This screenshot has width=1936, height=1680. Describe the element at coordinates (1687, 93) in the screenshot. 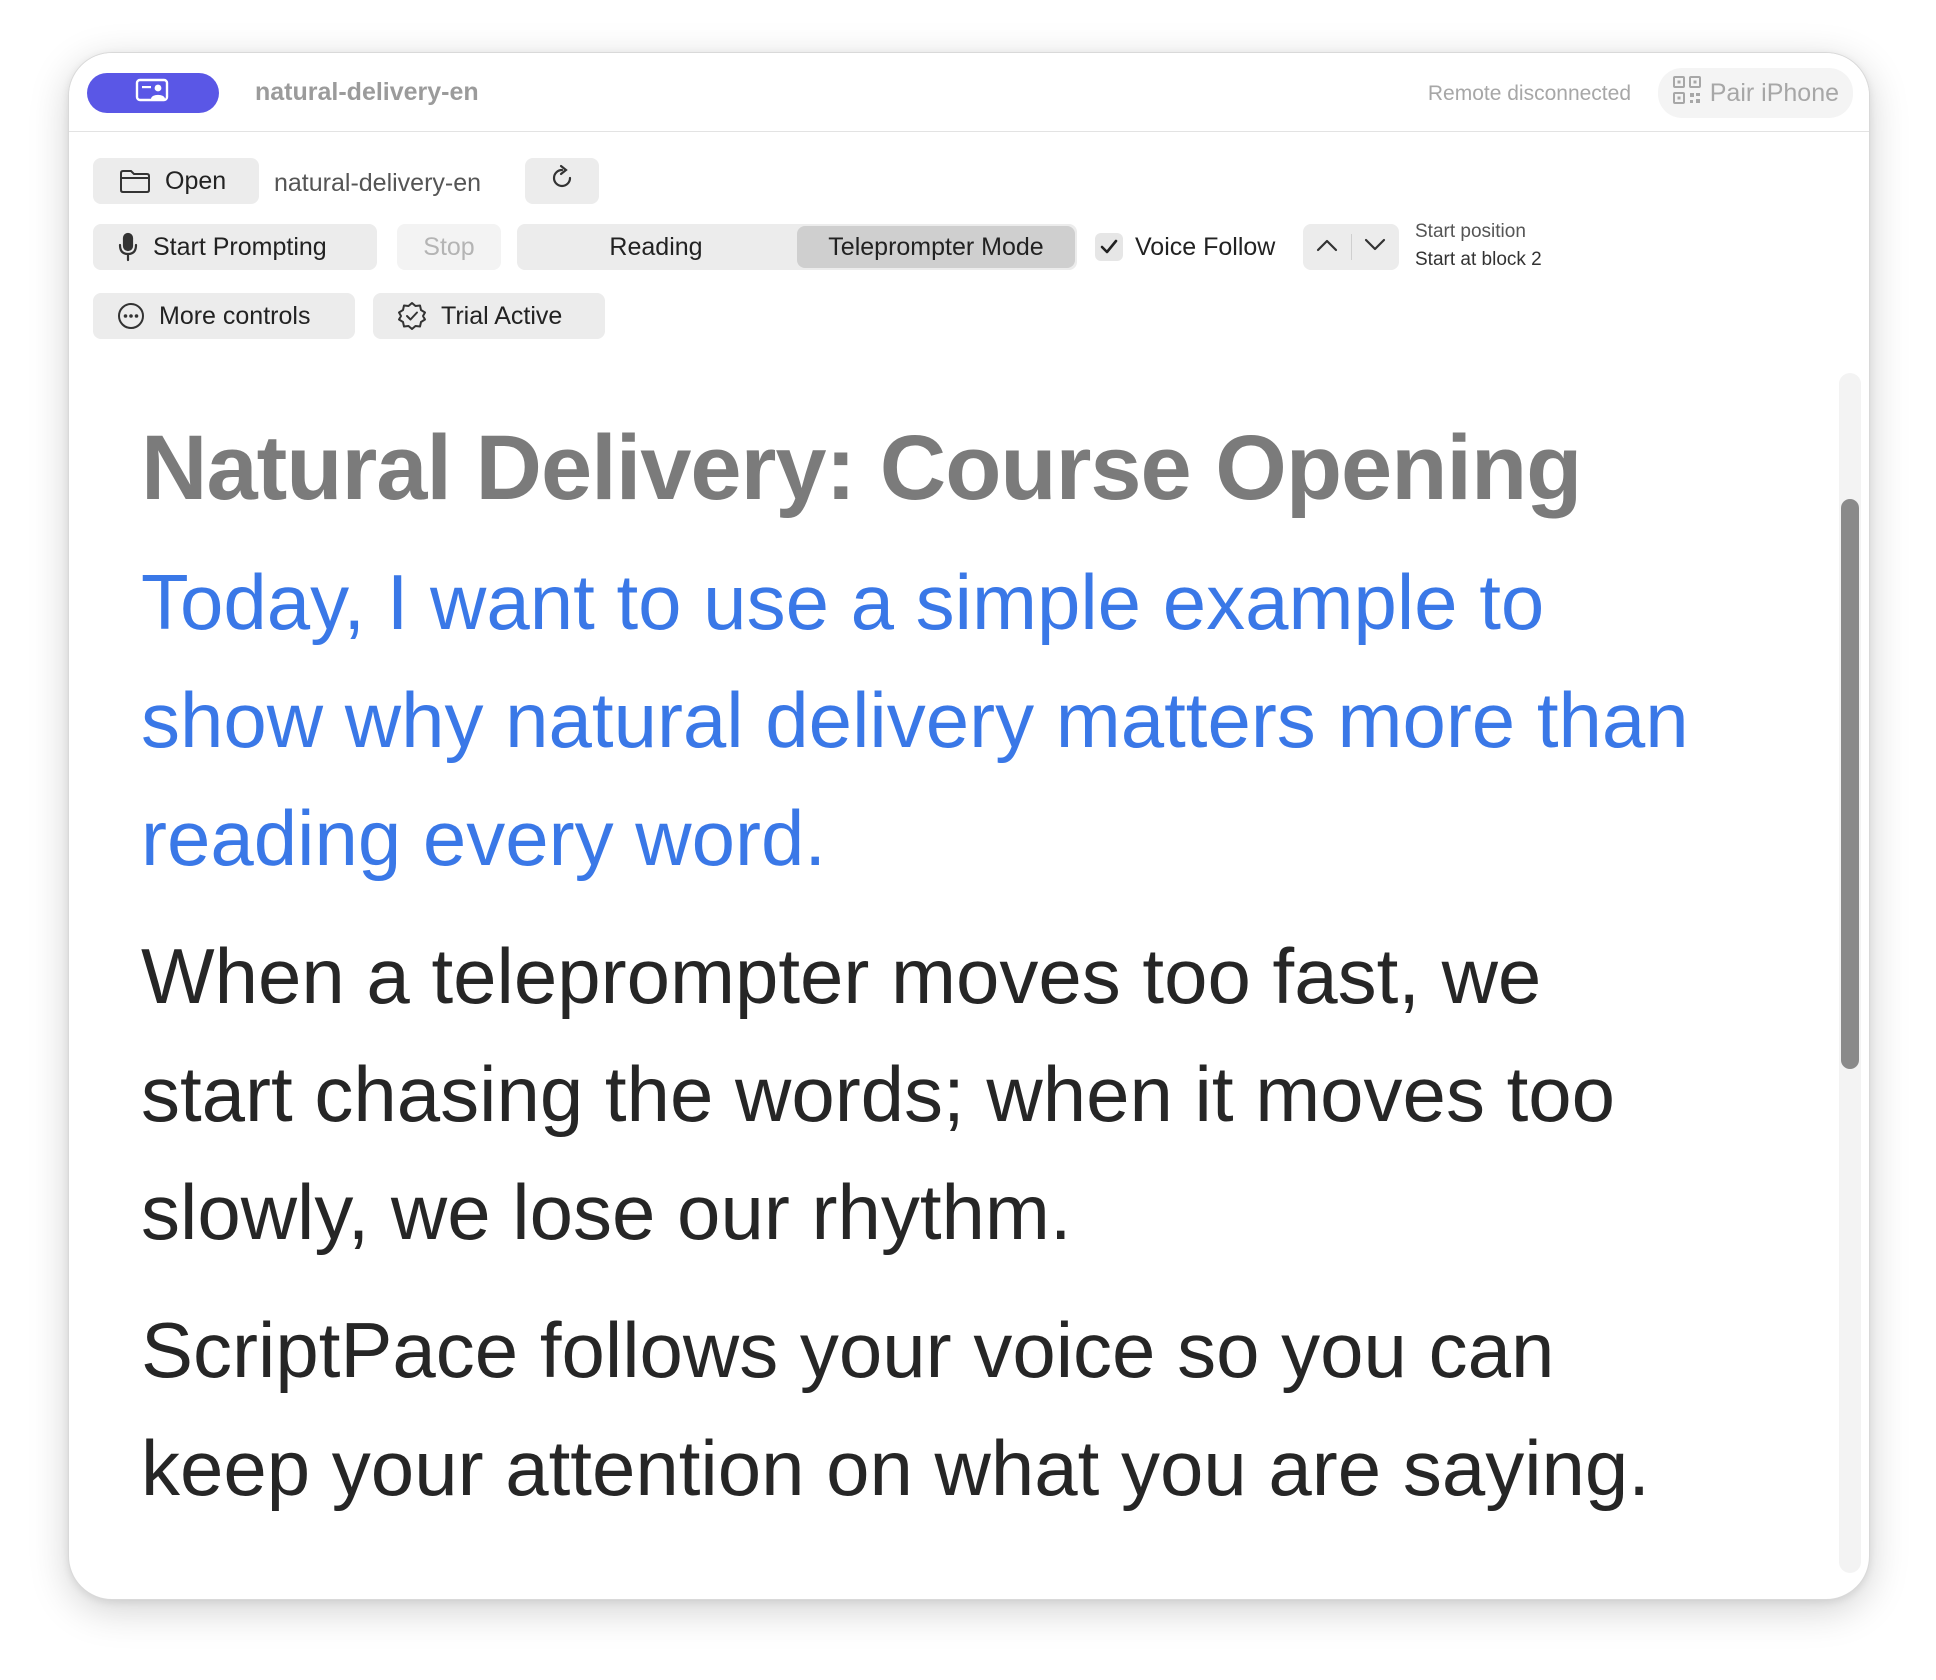

I see `qr-code-icon` at that location.